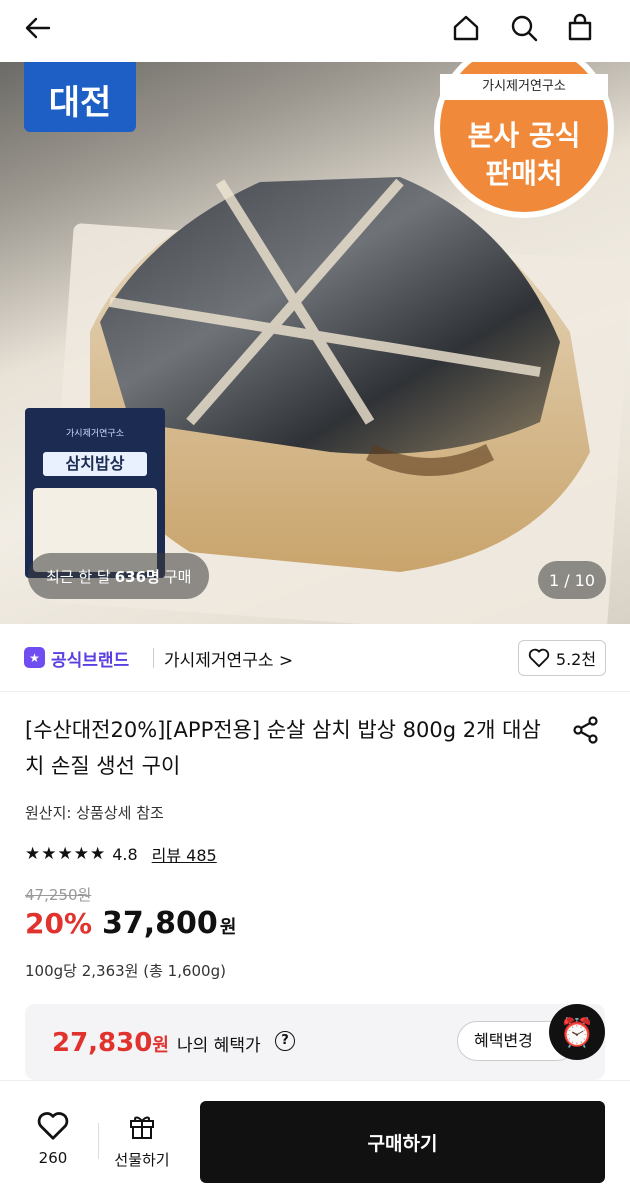 The image size is (630, 1200). I want to click on price-row: 20% 37,800 원, so click(130, 923).